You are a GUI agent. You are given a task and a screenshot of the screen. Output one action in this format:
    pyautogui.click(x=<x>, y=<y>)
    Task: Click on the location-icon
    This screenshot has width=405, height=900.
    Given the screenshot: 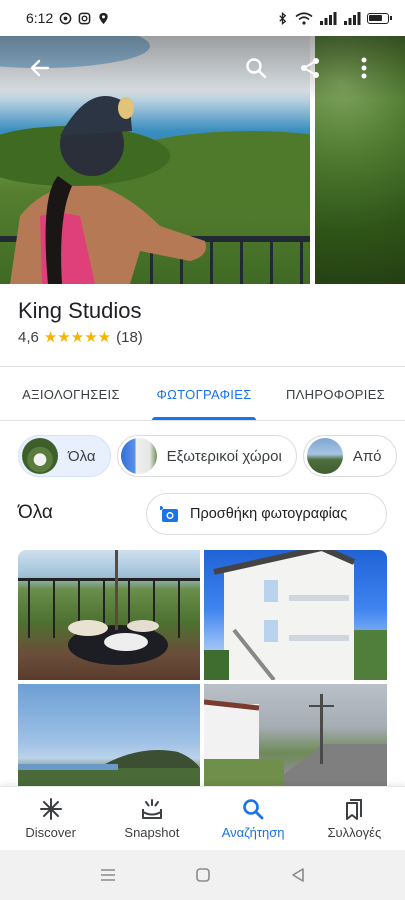 What is the action you would take?
    pyautogui.click(x=103, y=18)
    